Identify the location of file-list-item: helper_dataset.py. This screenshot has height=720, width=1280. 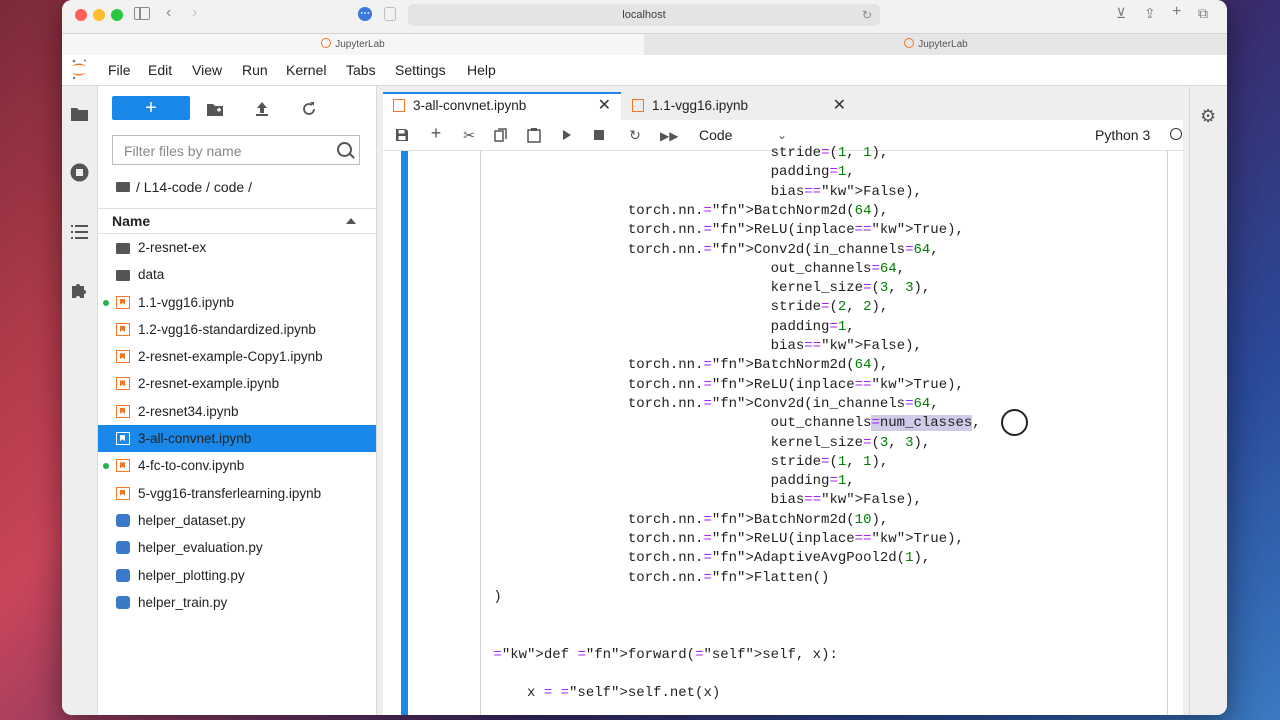
(237, 520).